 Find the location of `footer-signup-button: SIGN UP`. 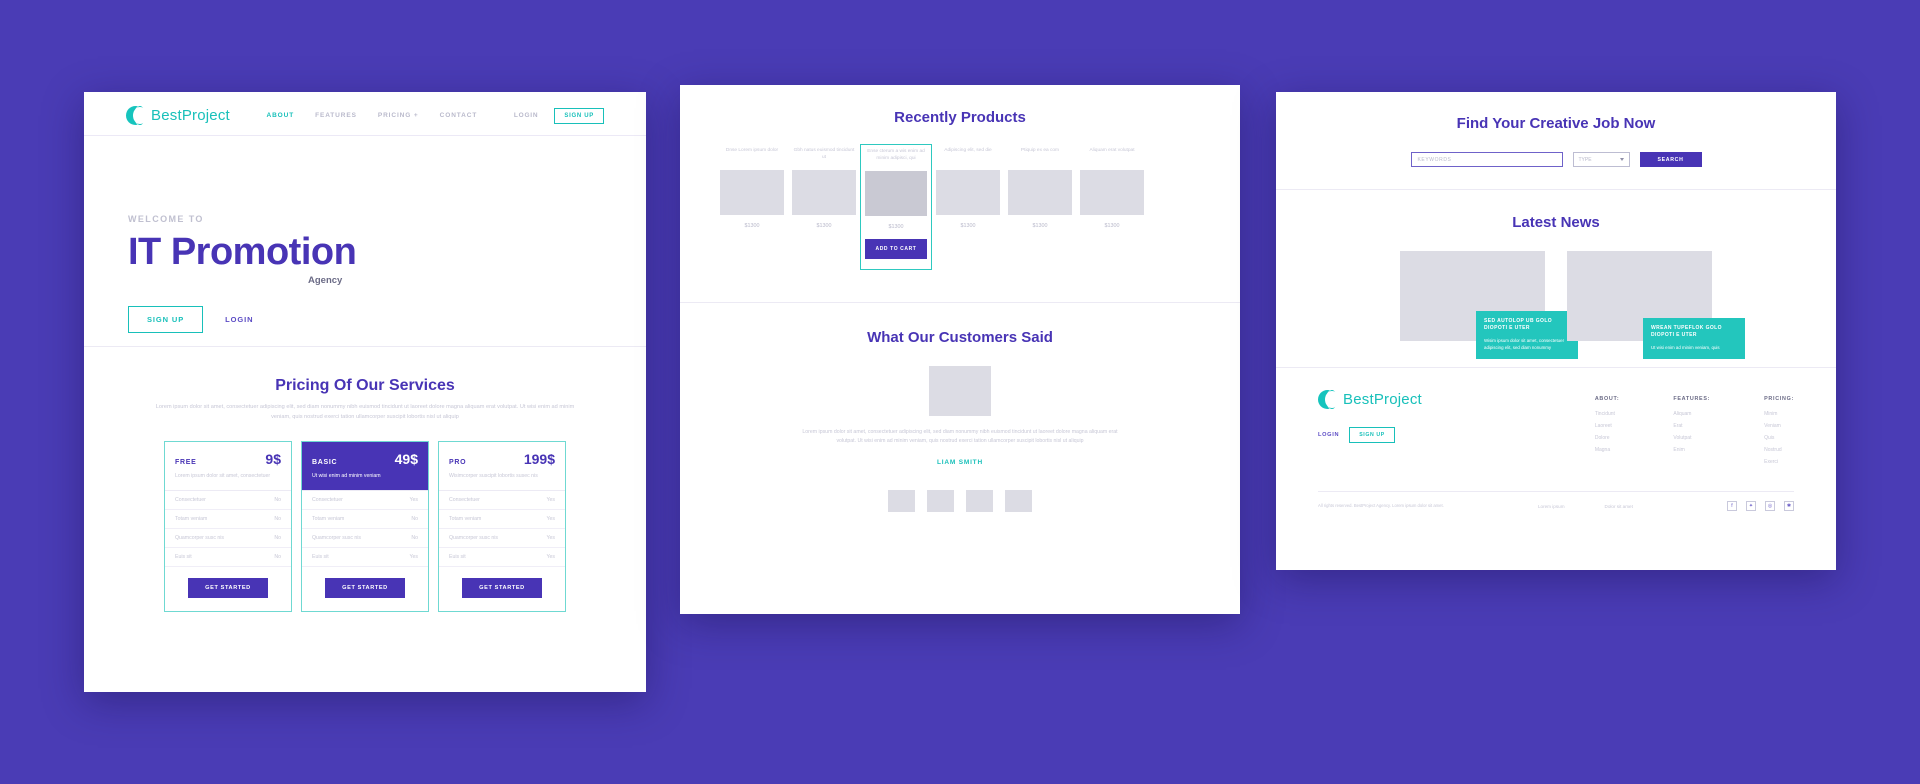

footer-signup-button: SIGN UP is located at coordinates (1372, 435).